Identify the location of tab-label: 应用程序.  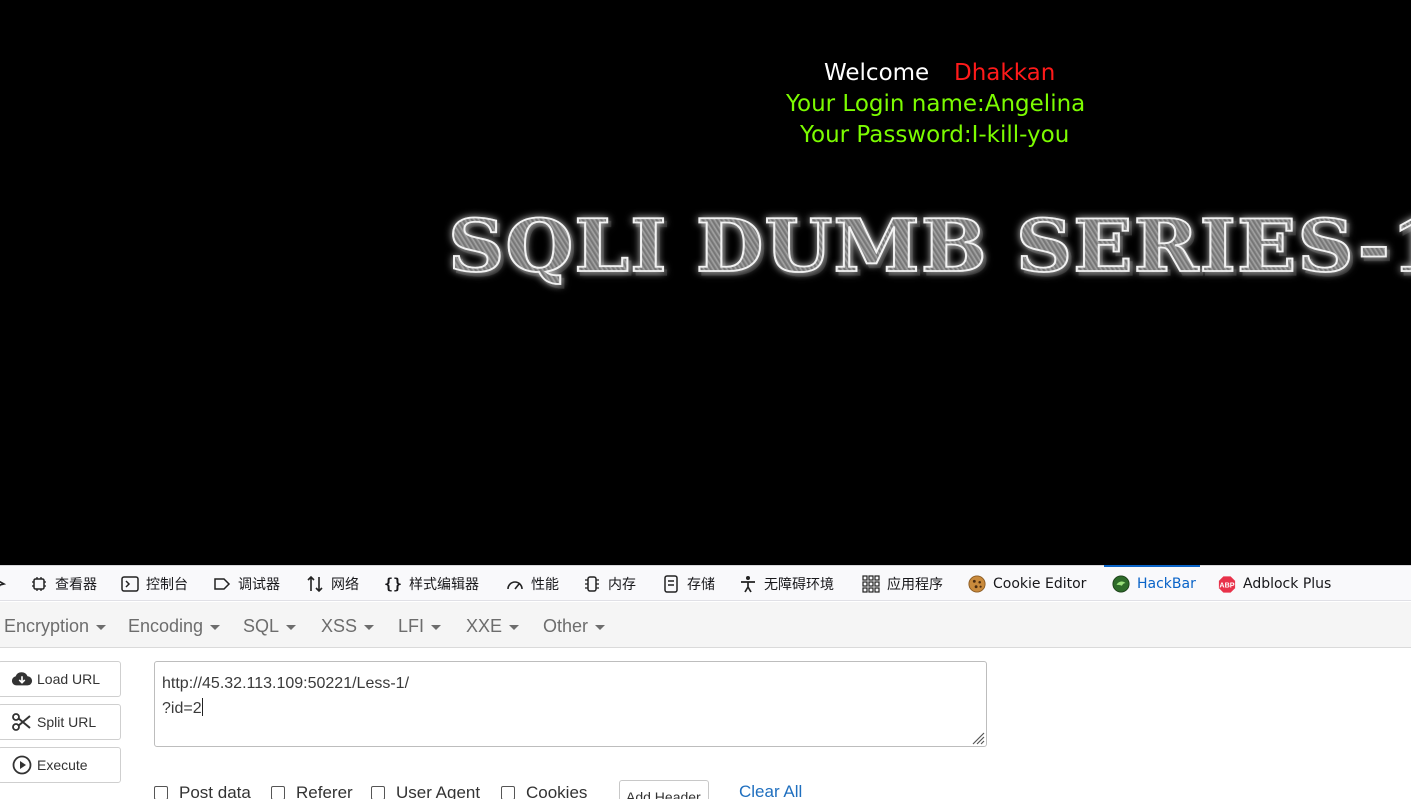
(915, 585).